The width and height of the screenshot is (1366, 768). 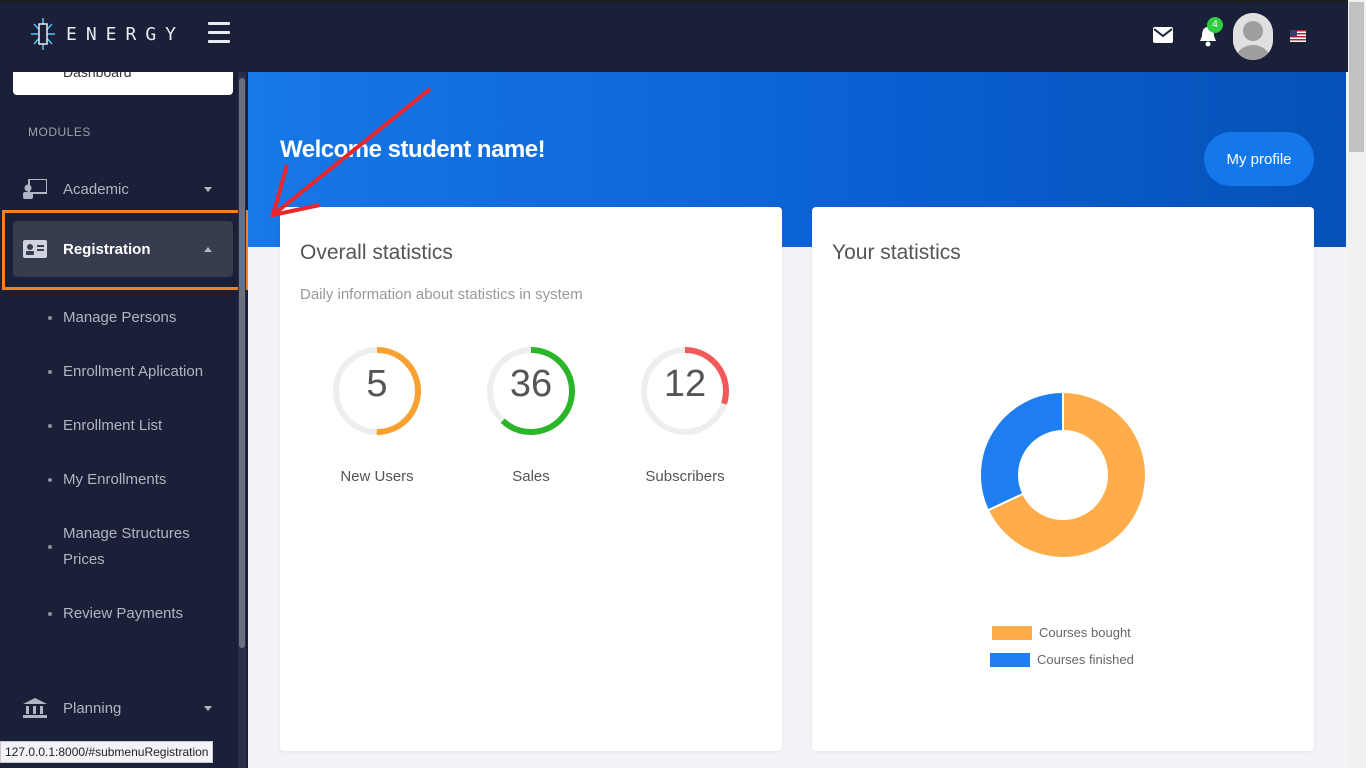 What do you see at coordinates (123, 708) in the screenshot?
I see `sidebar-item-planning: Planning` at bounding box center [123, 708].